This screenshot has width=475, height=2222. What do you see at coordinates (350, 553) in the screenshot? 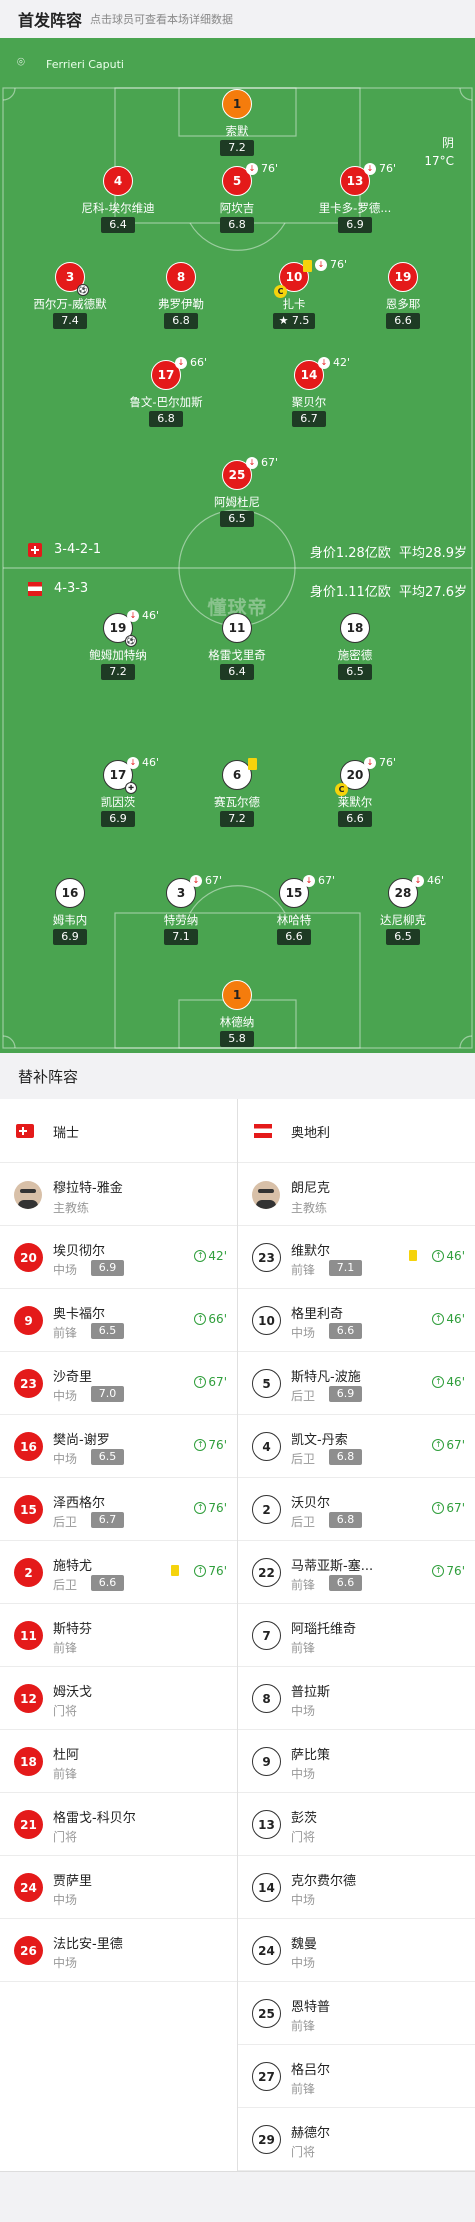
I see `home-market-value: 身价1.28亿欧` at bounding box center [350, 553].